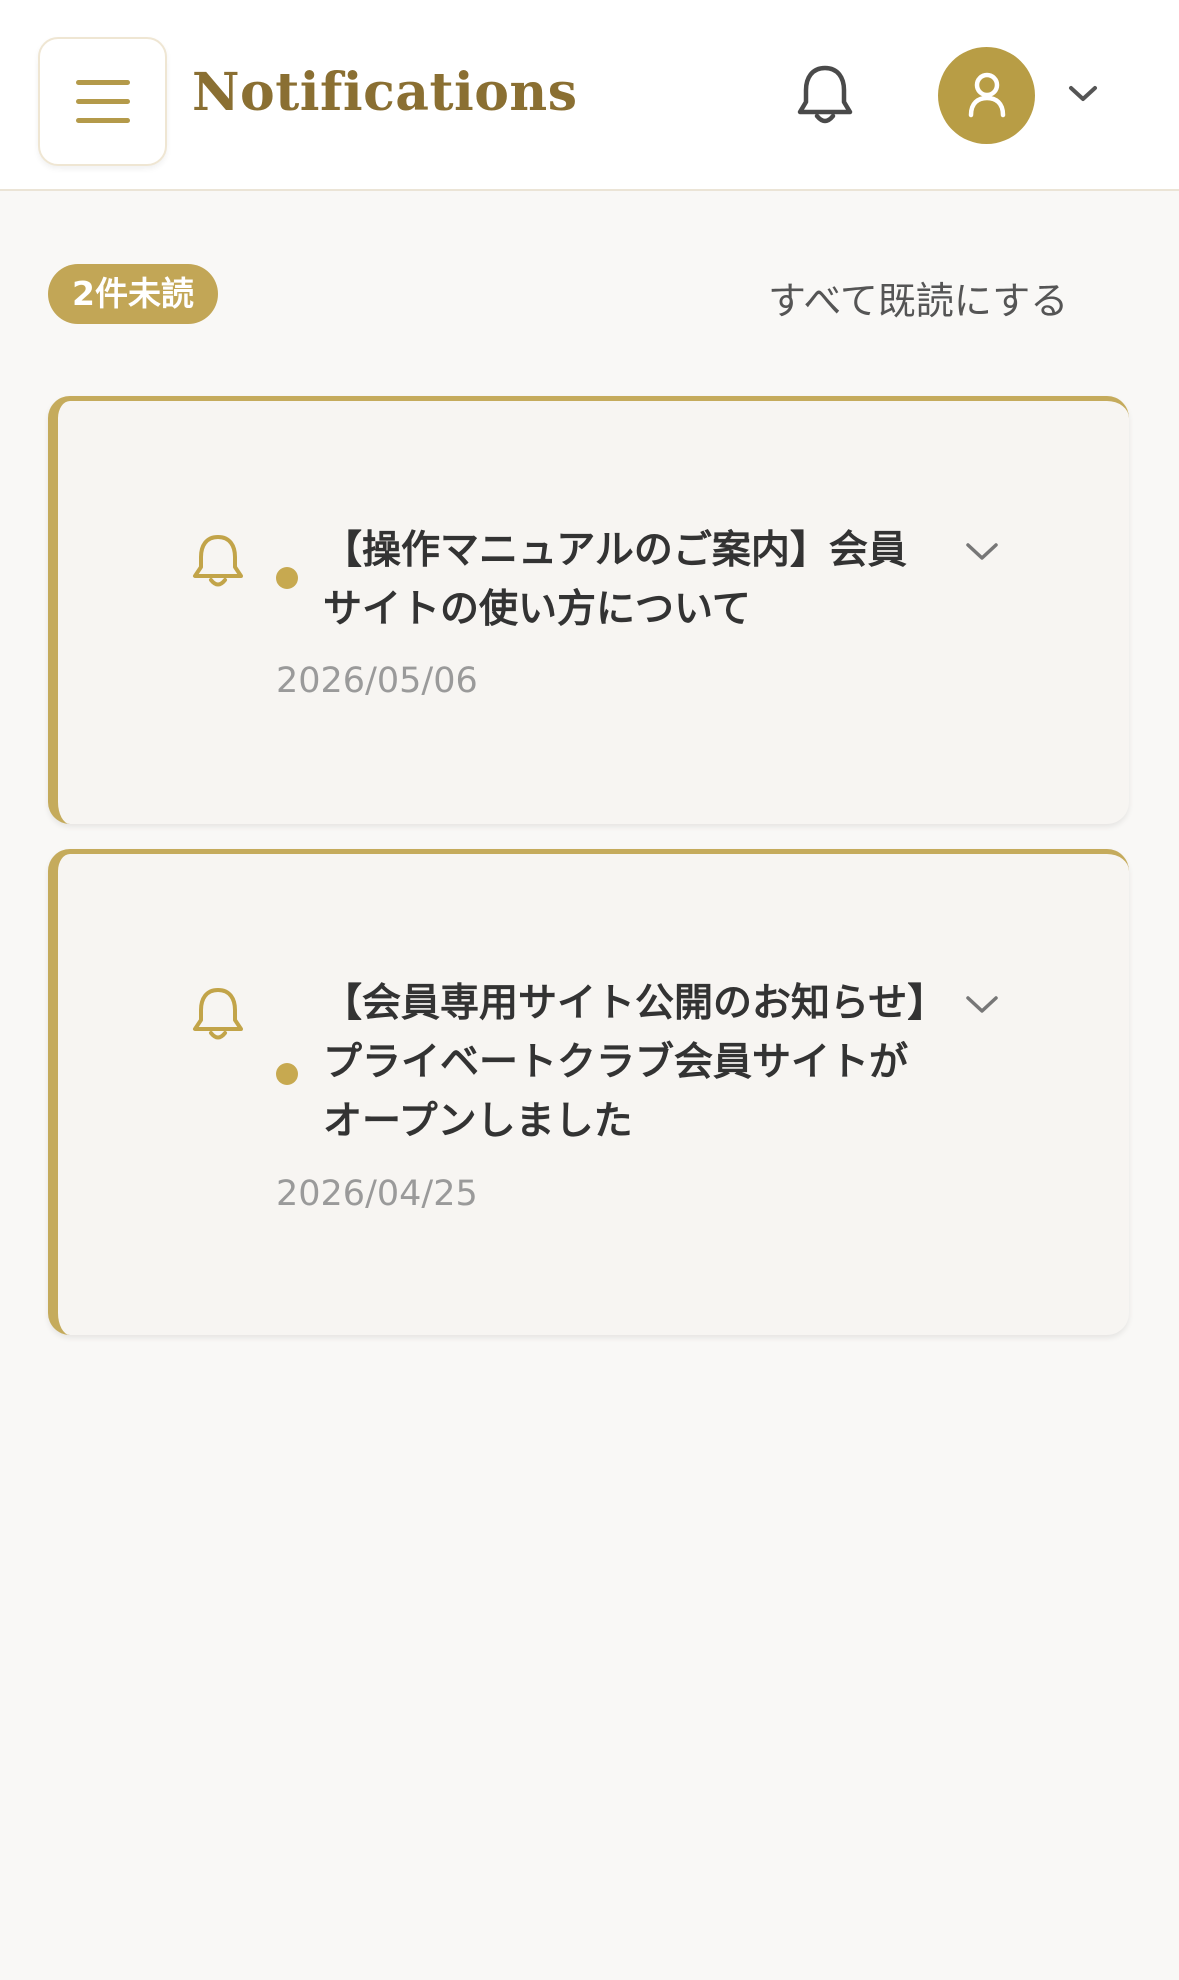 This screenshot has width=1179, height=1980. What do you see at coordinates (377, 1194) in the screenshot?
I see `notification-date: 2026/04/25` at bounding box center [377, 1194].